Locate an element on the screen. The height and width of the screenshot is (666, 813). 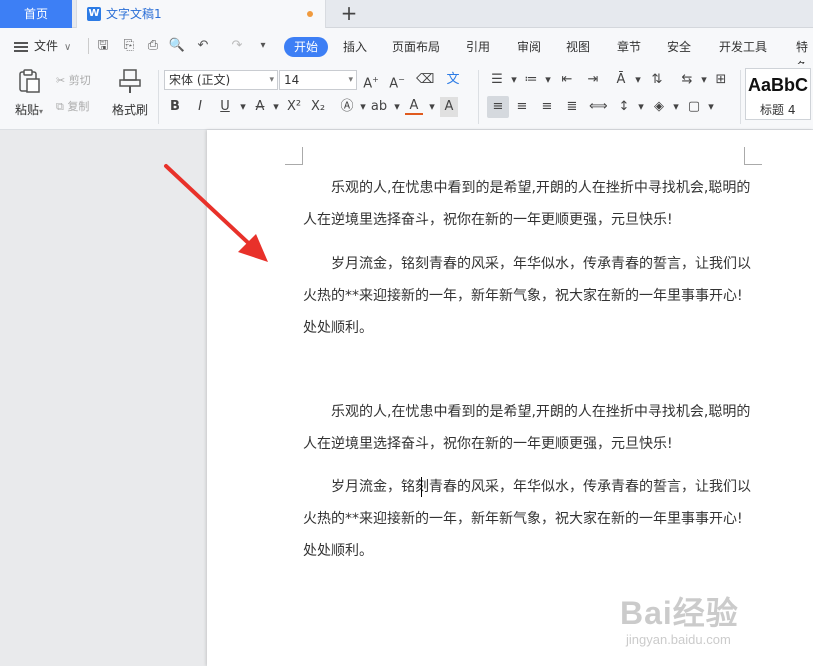
hamburger-icon is located at coordinates (21, 47).